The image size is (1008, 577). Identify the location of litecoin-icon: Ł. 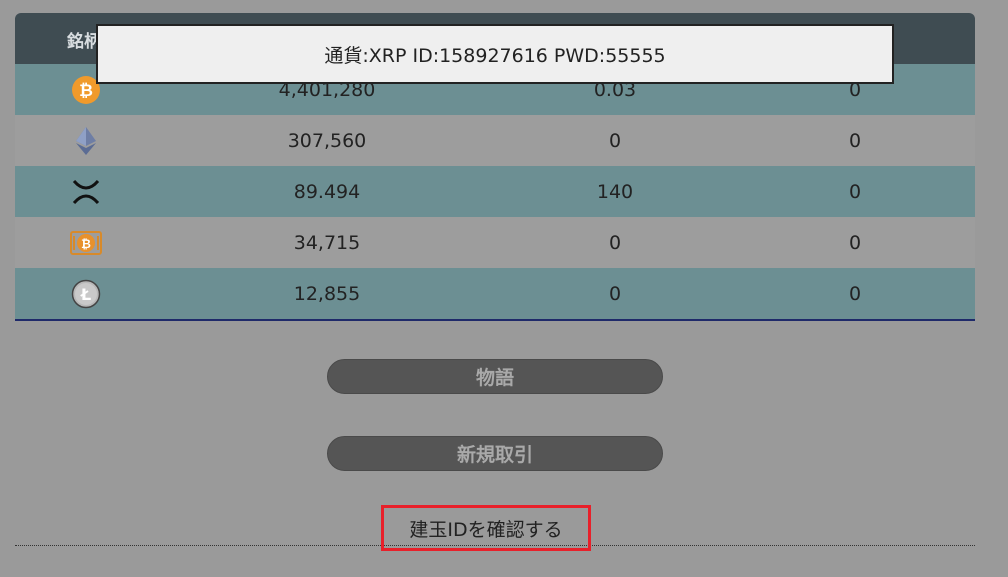
(86, 293).